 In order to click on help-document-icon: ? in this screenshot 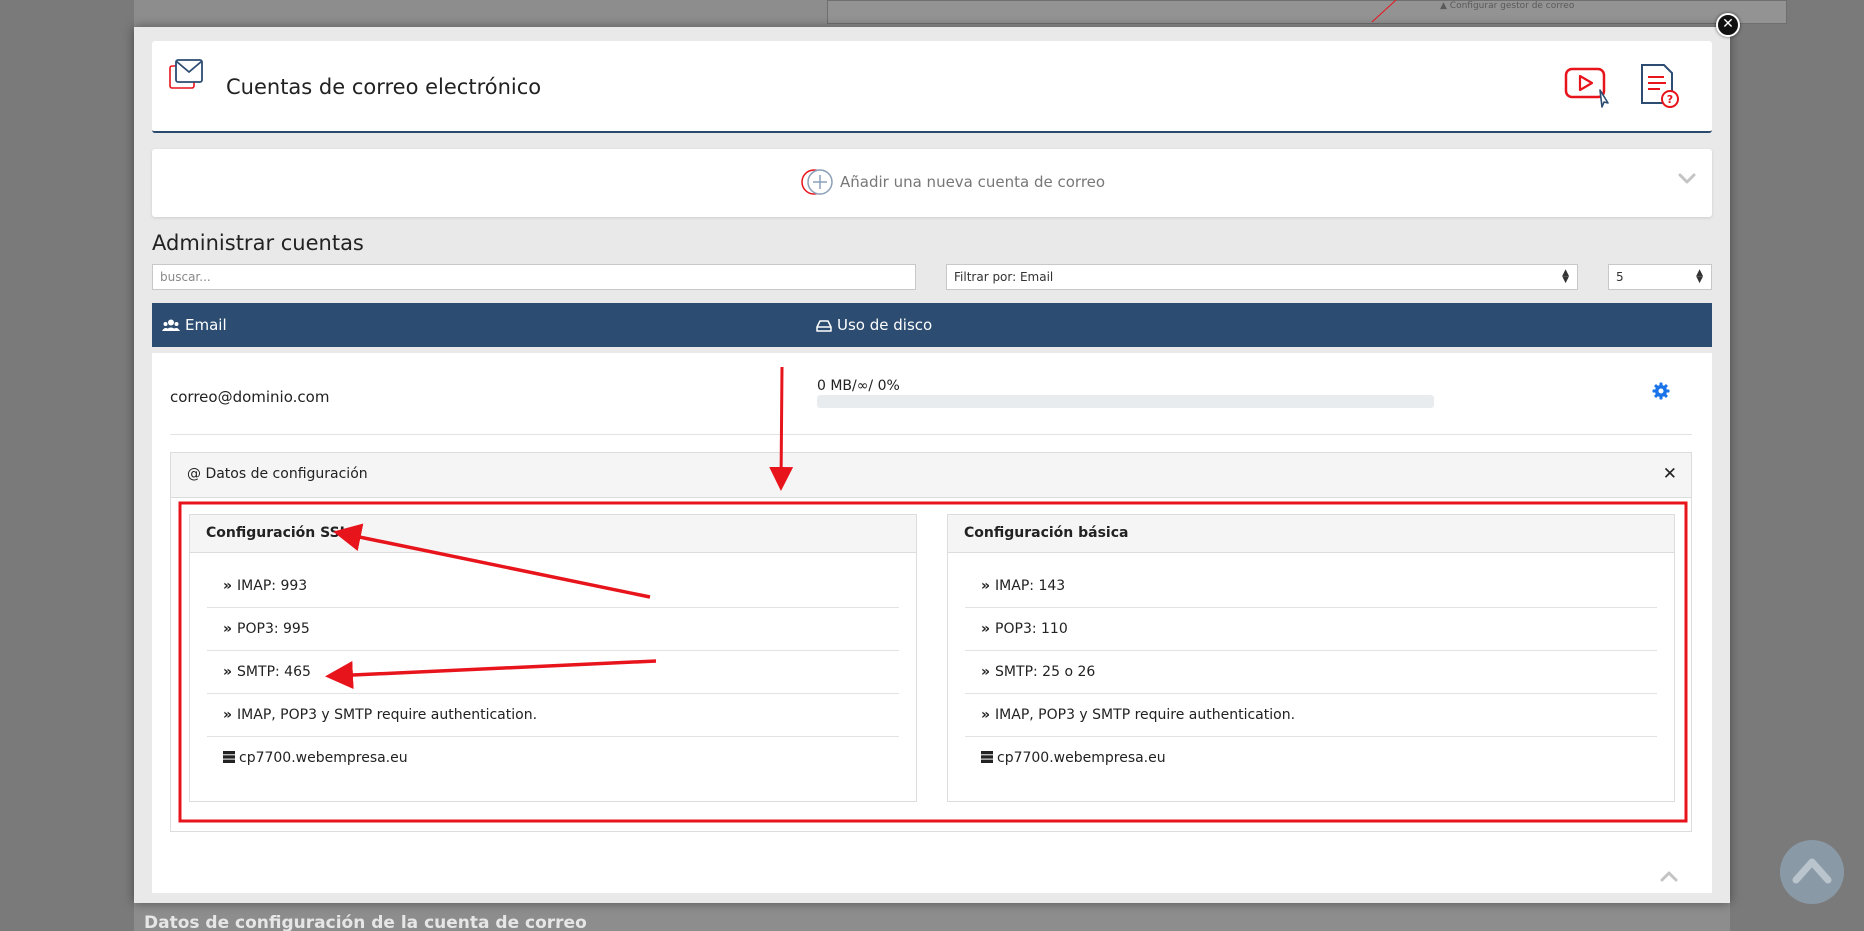, I will do `click(1659, 88)`.